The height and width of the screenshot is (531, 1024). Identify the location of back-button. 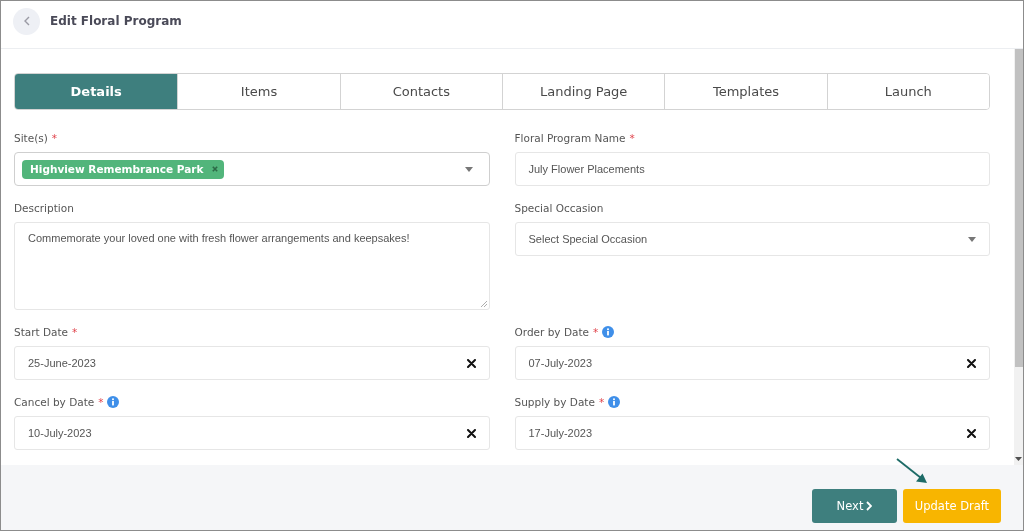
(26, 21).